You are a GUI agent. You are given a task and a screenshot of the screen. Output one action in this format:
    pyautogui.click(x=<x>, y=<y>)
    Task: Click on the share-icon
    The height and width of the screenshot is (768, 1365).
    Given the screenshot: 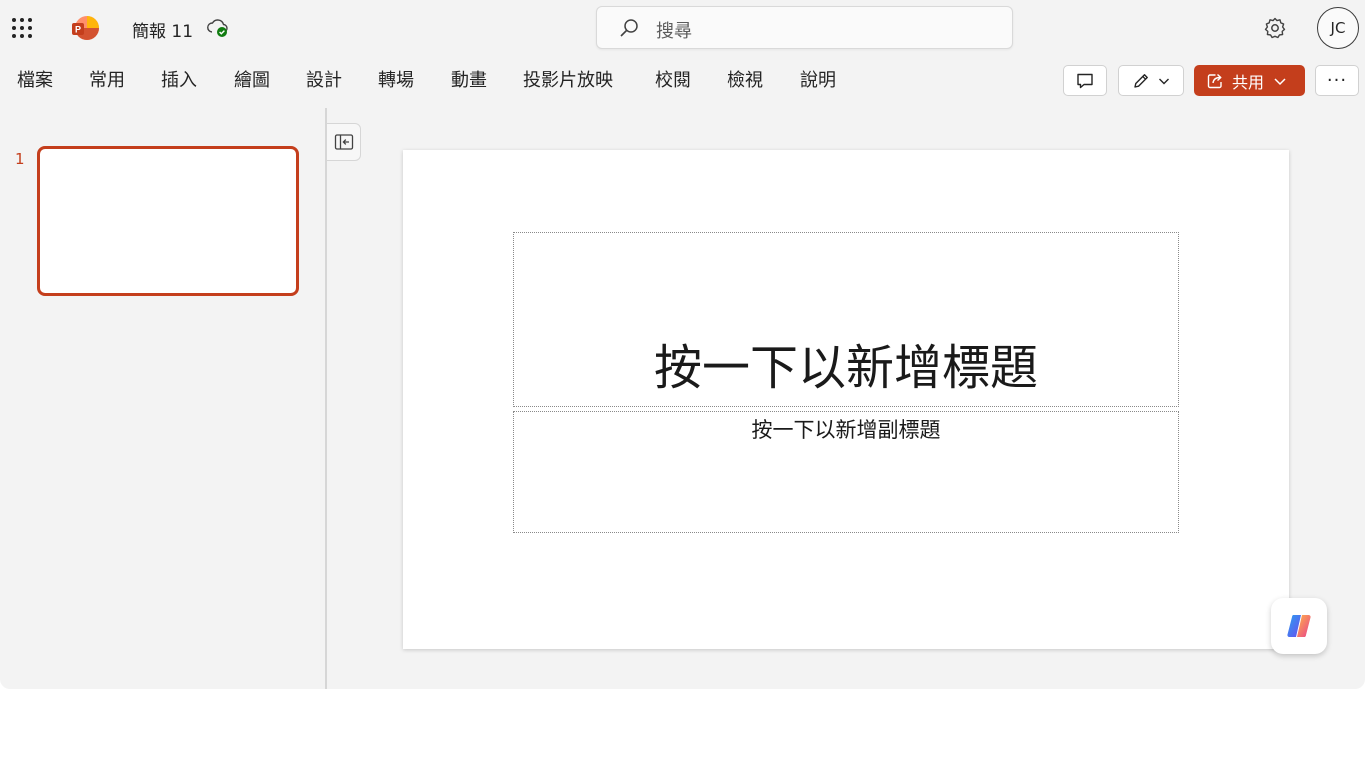 What is the action you would take?
    pyautogui.click(x=1214, y=80)
    